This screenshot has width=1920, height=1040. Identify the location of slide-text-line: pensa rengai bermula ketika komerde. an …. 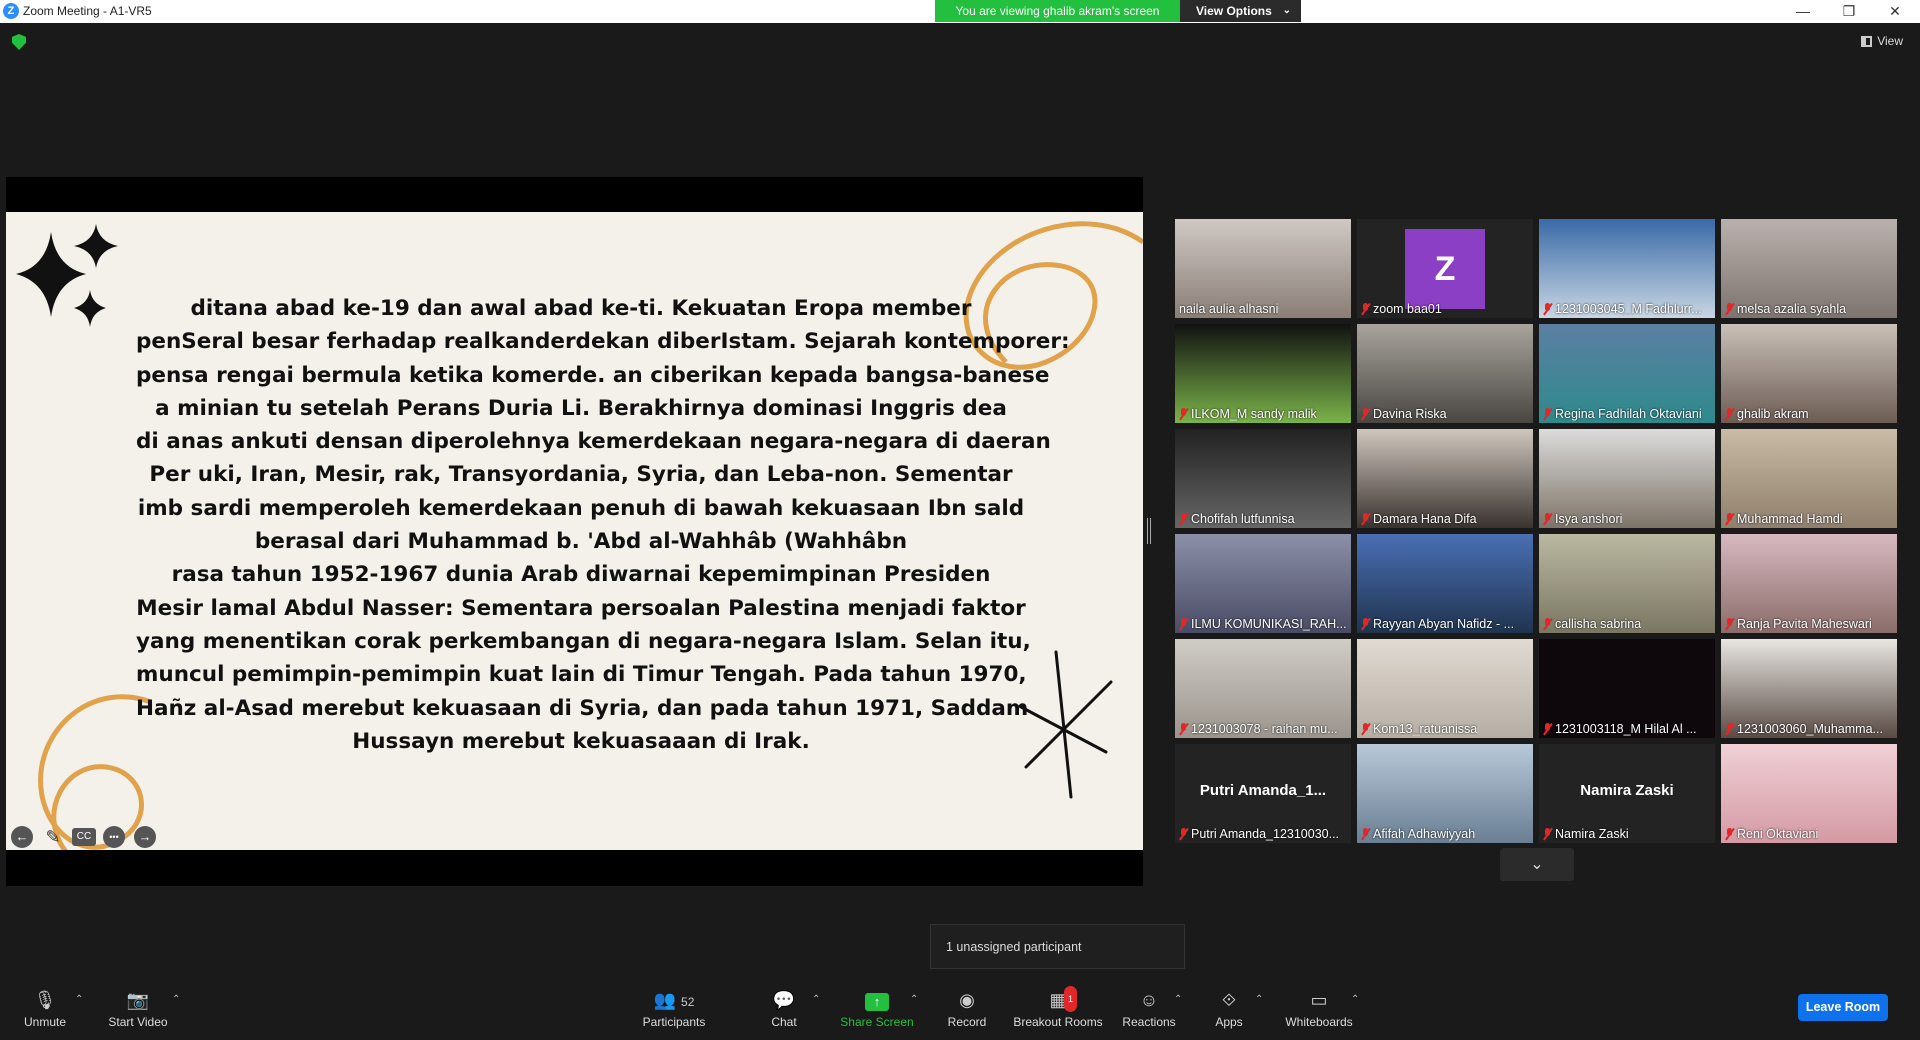
(593, 375).